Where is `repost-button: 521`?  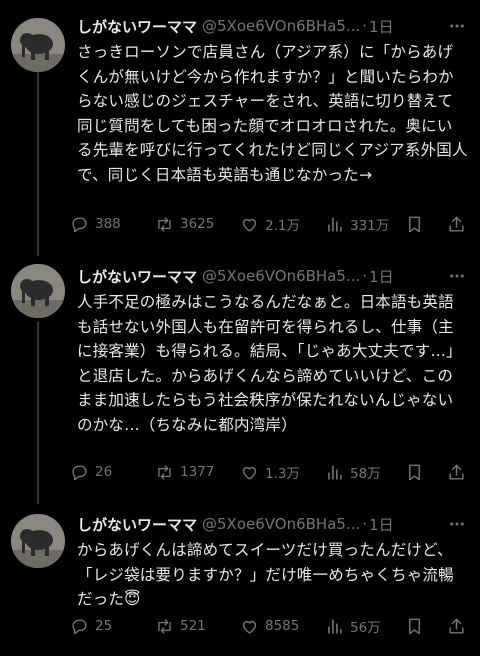
repost-button: 521 is located at coordinates (197, 626).